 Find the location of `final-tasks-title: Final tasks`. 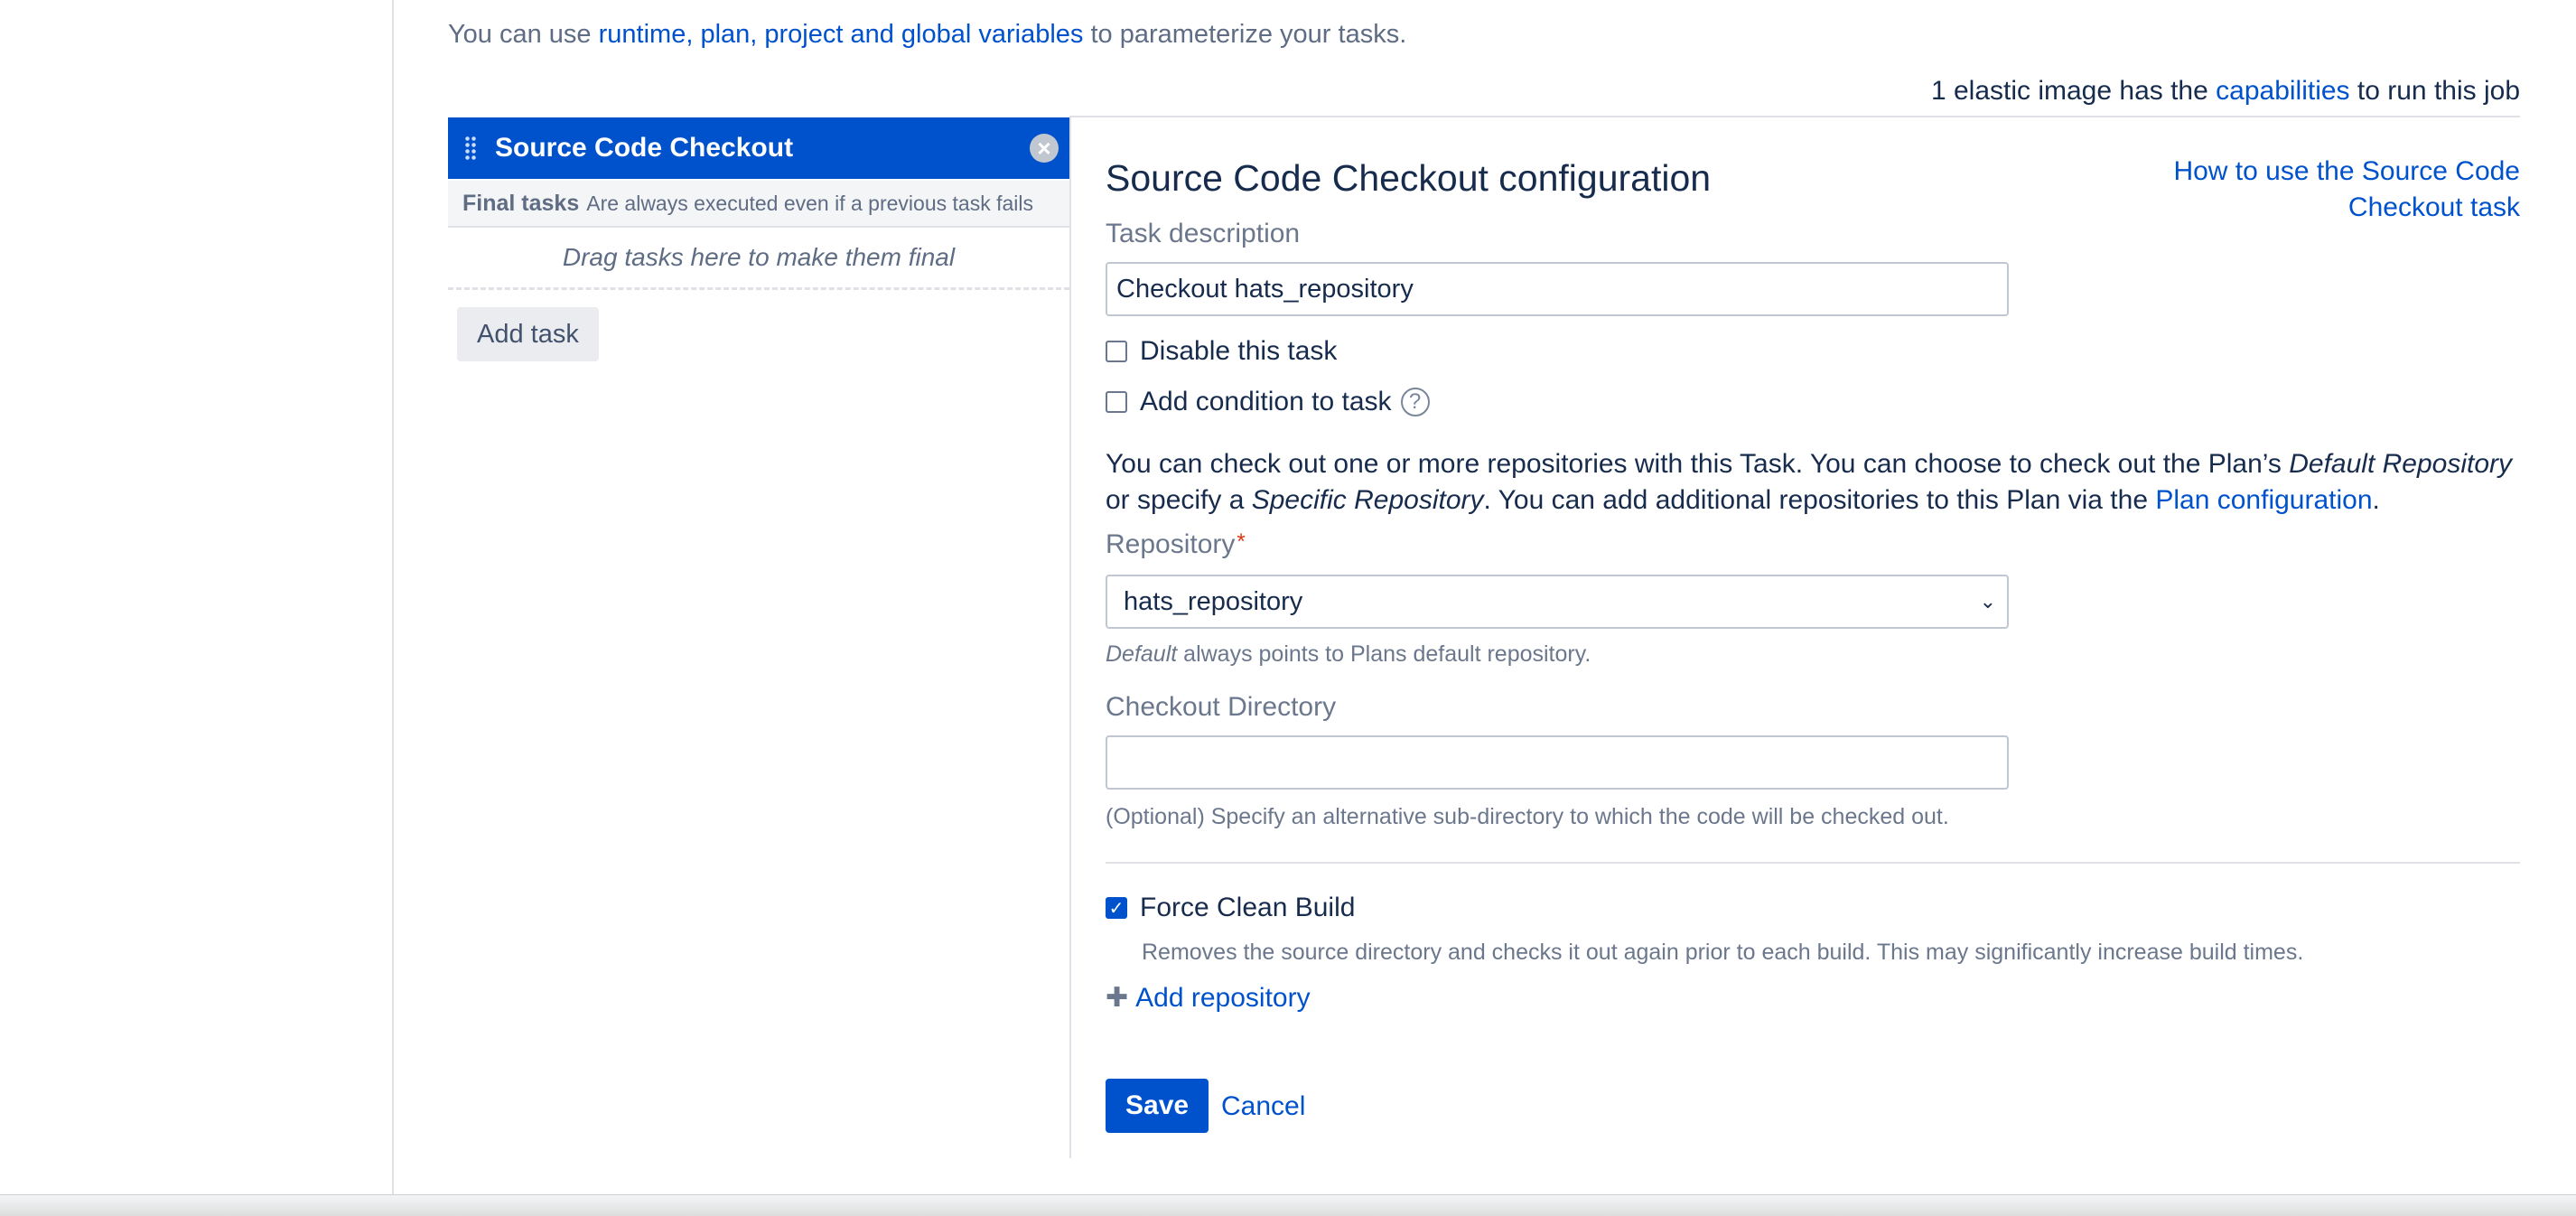

final-tasks-title: Final tasks is located at coordinates (521, 203).